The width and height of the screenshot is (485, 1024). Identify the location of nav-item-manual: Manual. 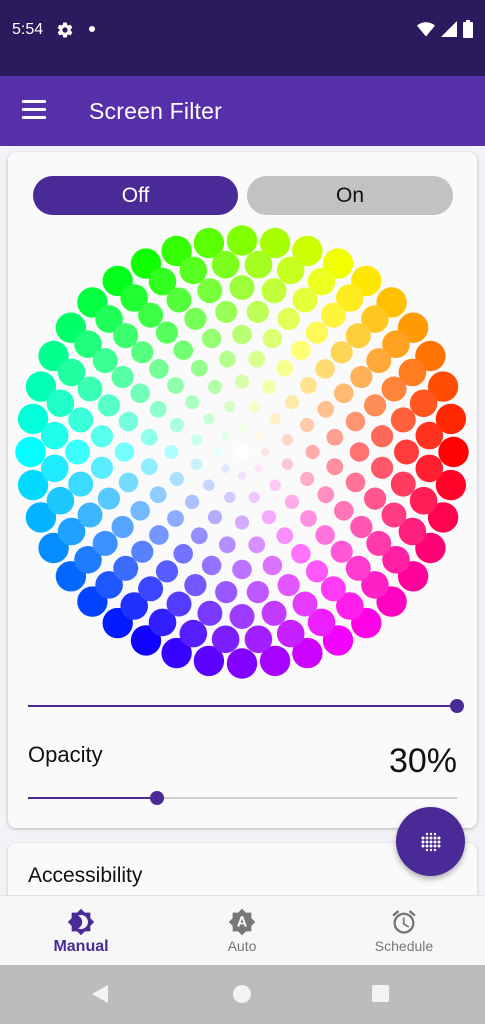
(81, 931).